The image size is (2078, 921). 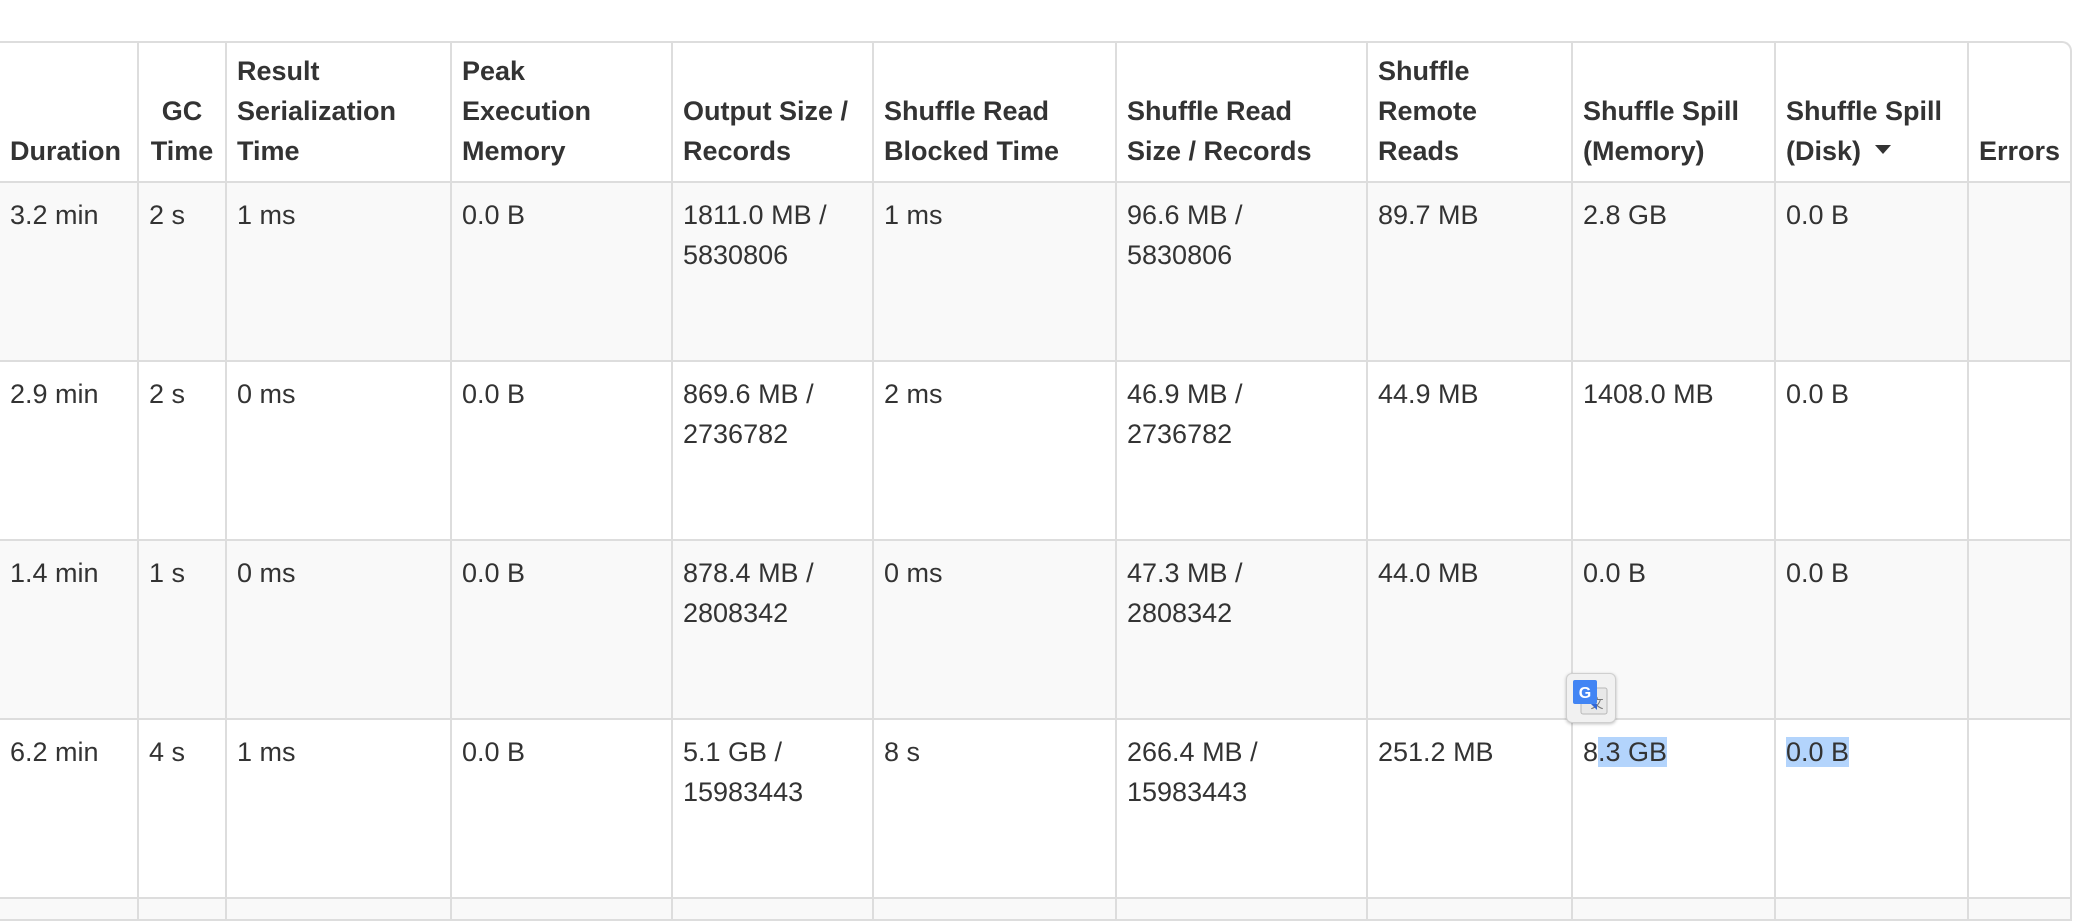 I want to click on cell-shuffle-read-size-records: 47.3 MB / 2808342, so click(x=1242, y=630).